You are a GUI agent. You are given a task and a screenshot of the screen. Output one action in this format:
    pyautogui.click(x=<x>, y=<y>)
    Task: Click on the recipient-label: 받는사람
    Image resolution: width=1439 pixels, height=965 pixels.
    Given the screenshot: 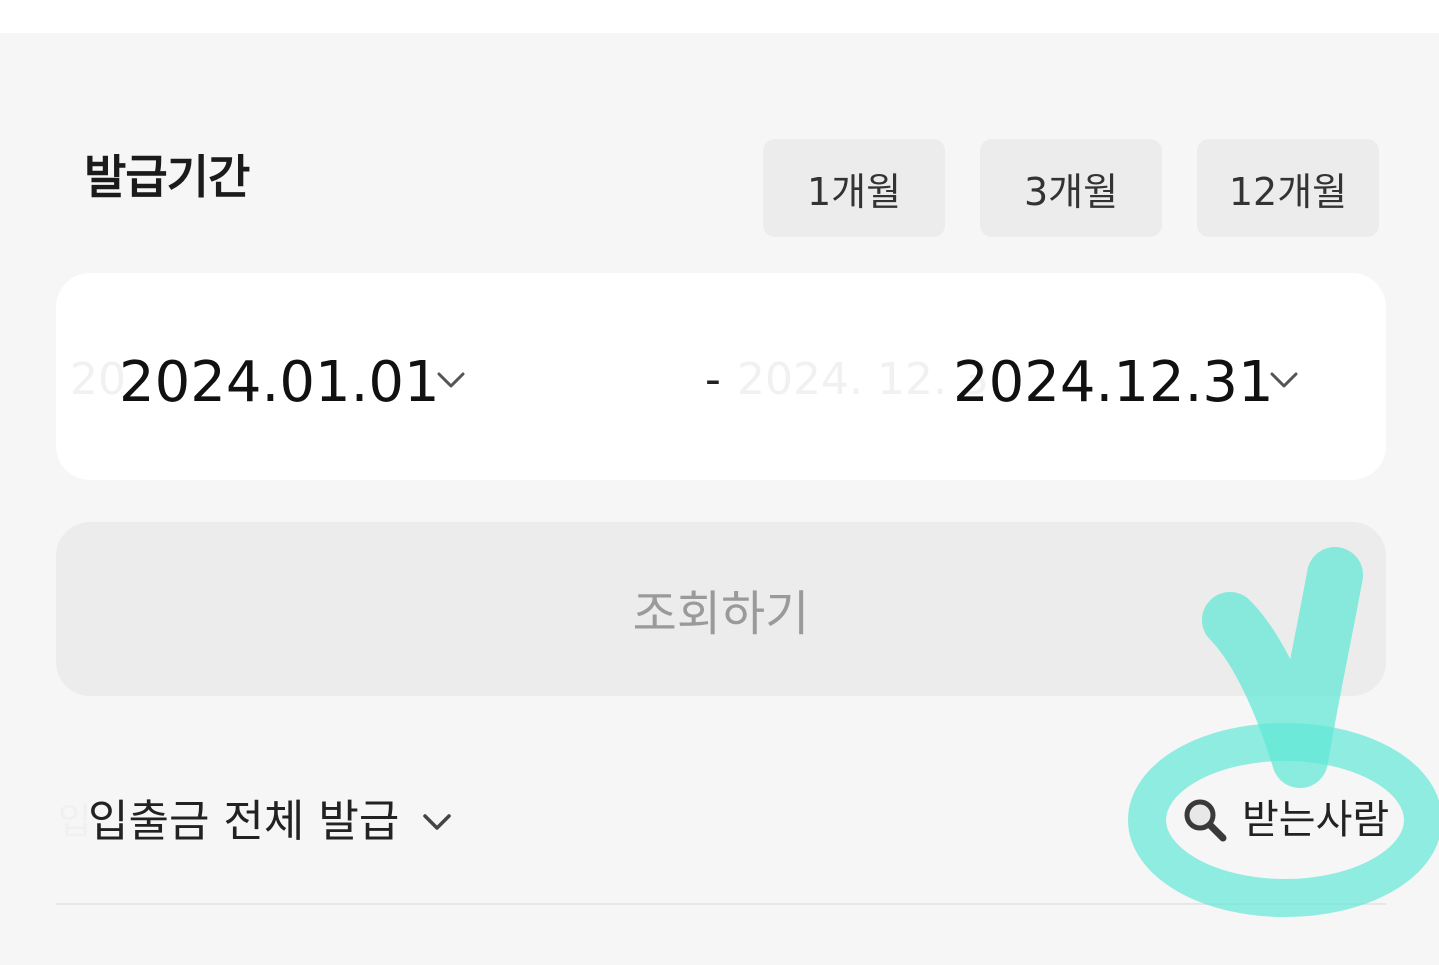 What is the action you would take?
    pyautogui.click(x=1316, y=820)
    